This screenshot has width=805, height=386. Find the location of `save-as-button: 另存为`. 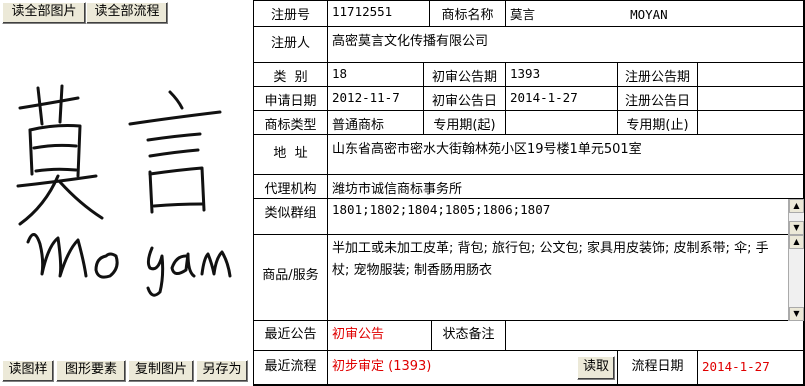

save-as-button: 另存为 is located at coordinates (222, 371).